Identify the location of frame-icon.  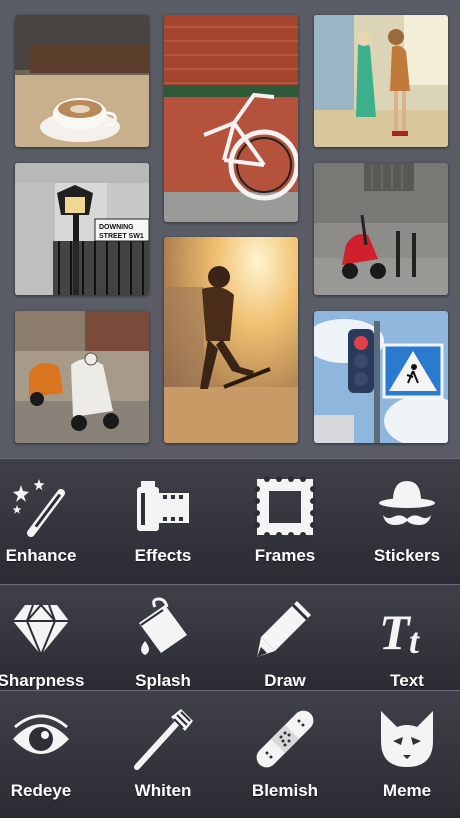
(285, 507).